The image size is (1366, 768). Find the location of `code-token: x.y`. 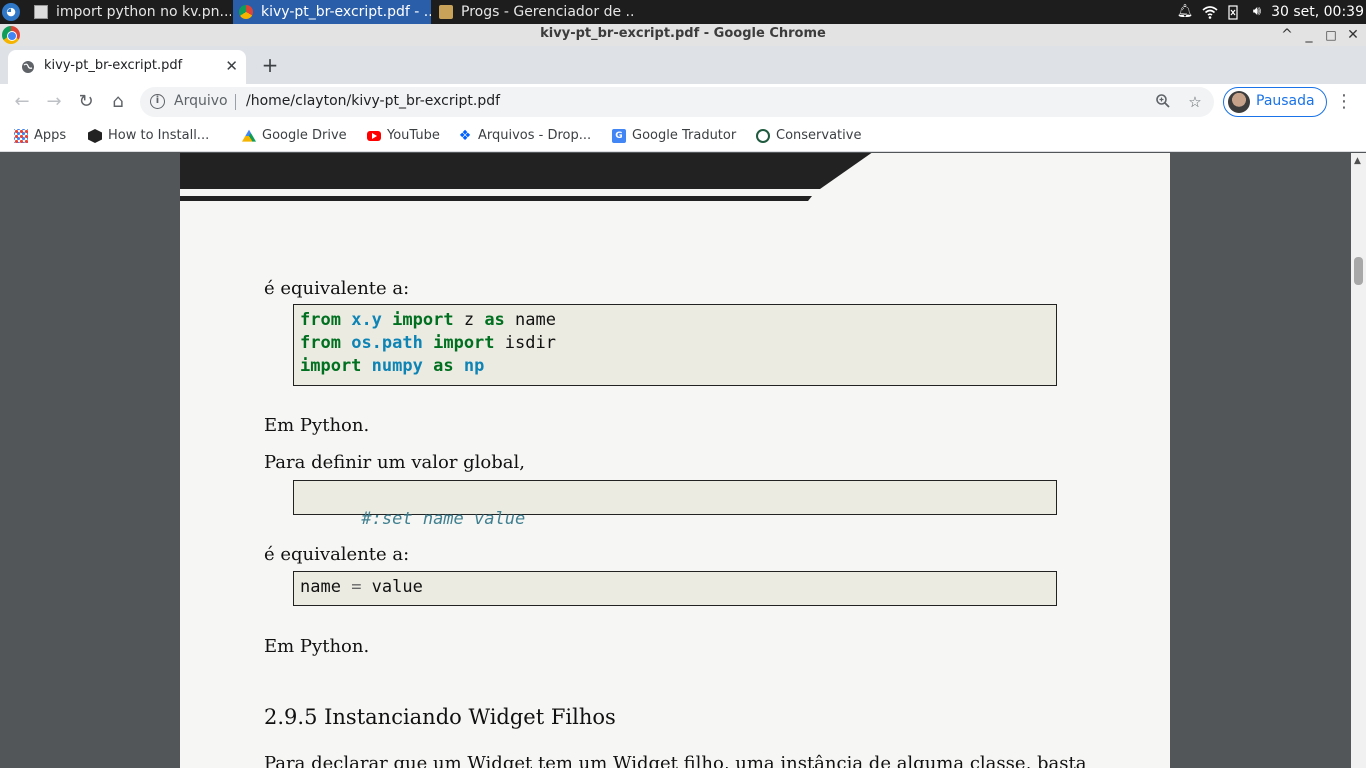

code-token: x.y is located at coordinates (366, 320).